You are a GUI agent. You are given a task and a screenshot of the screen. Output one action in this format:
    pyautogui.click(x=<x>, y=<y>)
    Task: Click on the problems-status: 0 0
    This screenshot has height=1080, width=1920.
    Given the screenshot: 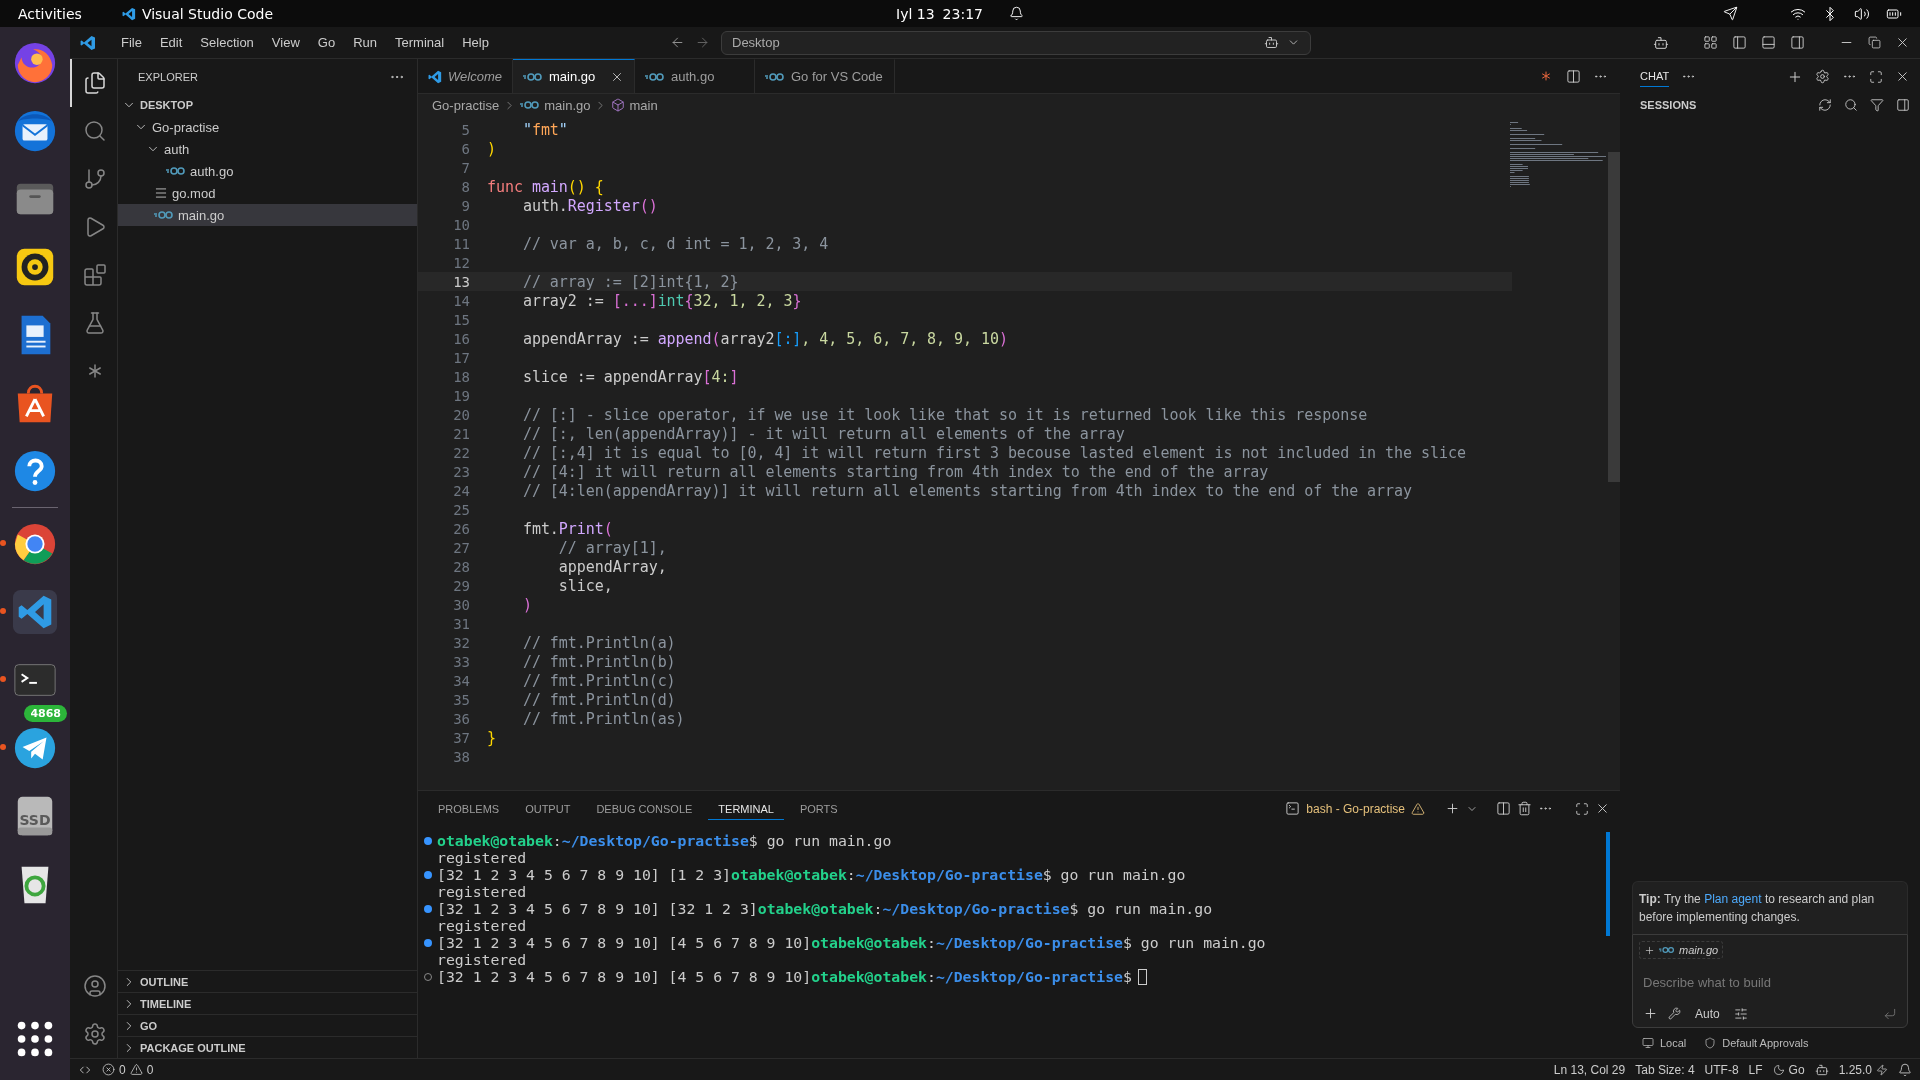 What is the action you would take?
    pyautogui.click(x=128, y=1069)
    